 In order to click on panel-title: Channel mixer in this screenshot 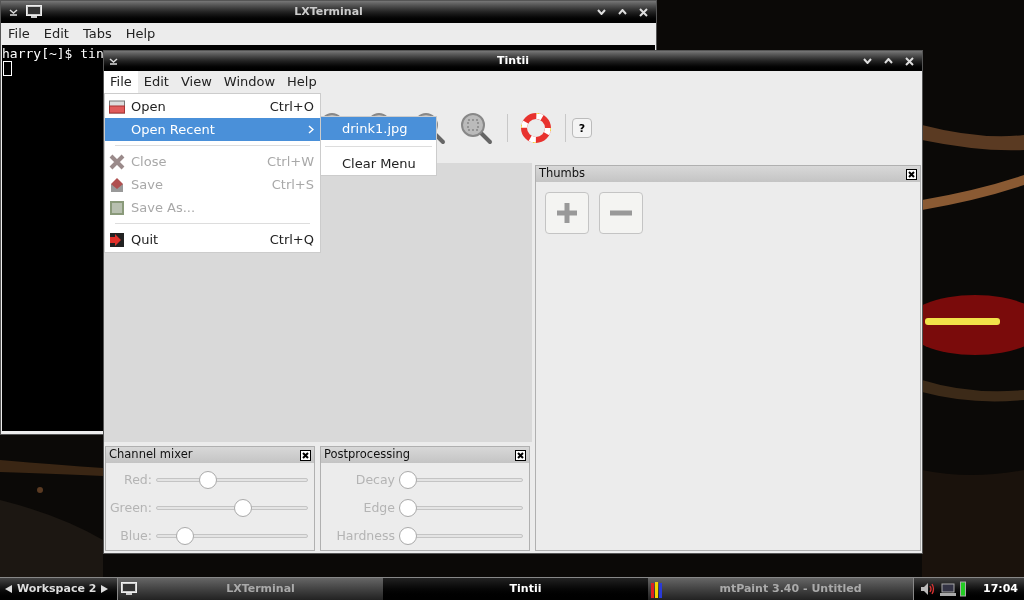, I will do `click(151, 455)`.